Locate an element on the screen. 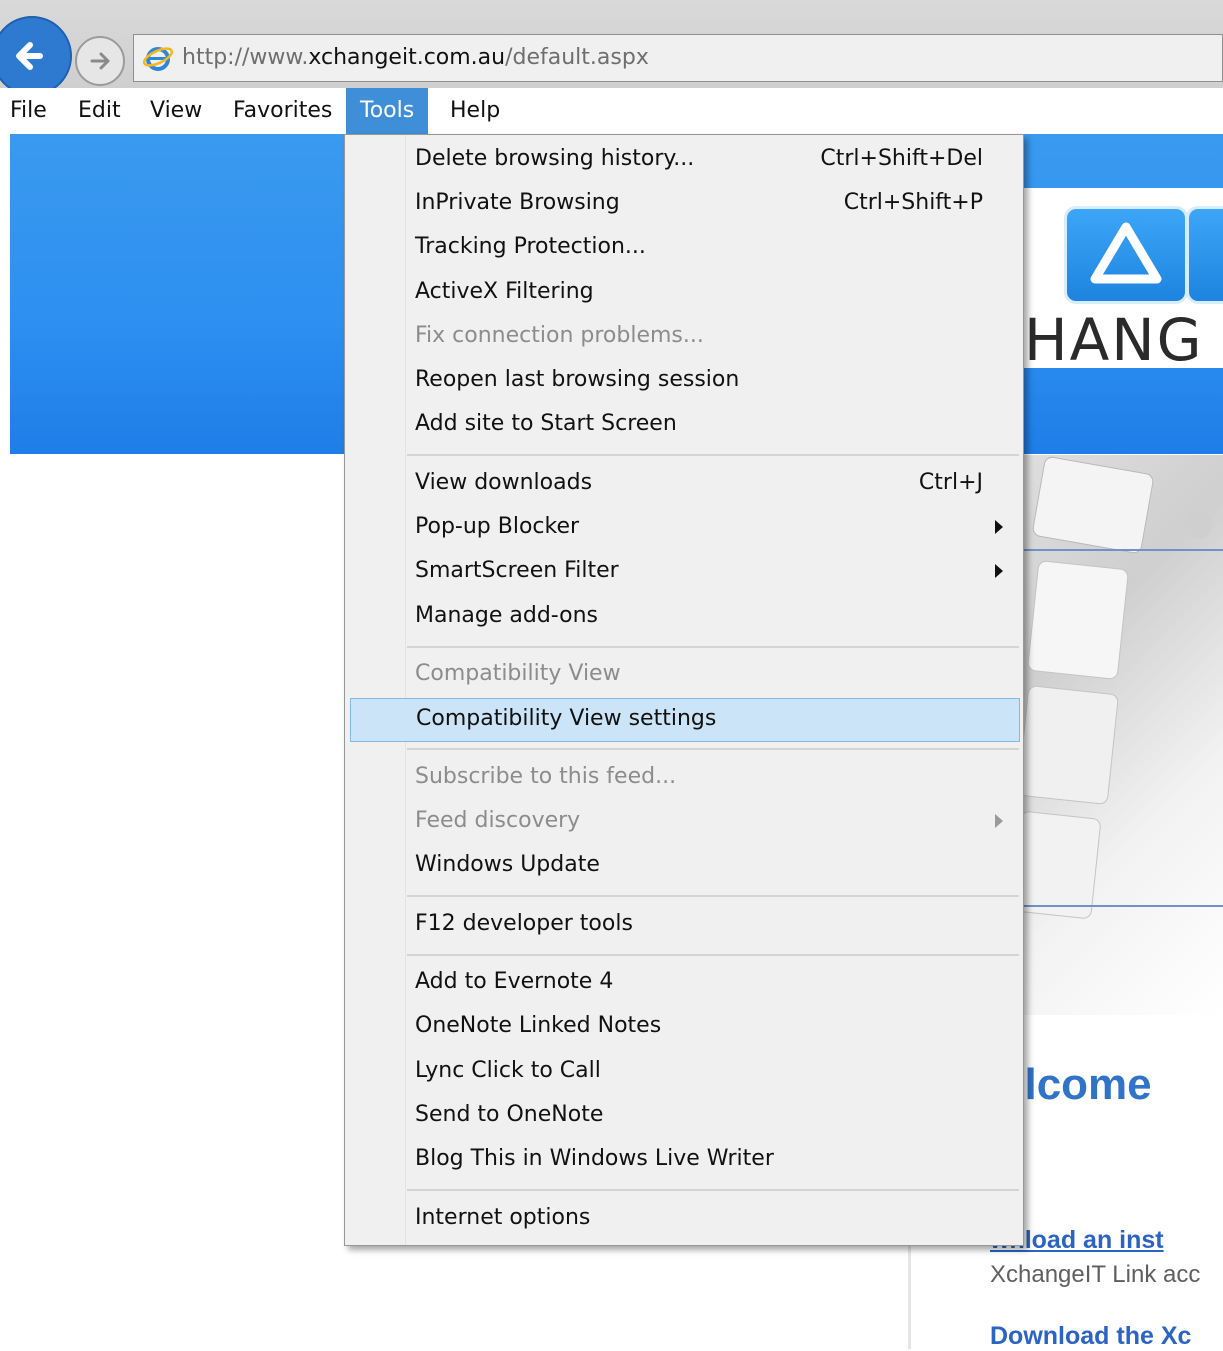 This screenshot has width=1223, height=1351. ie-icon is located at coordinates (158, 59).